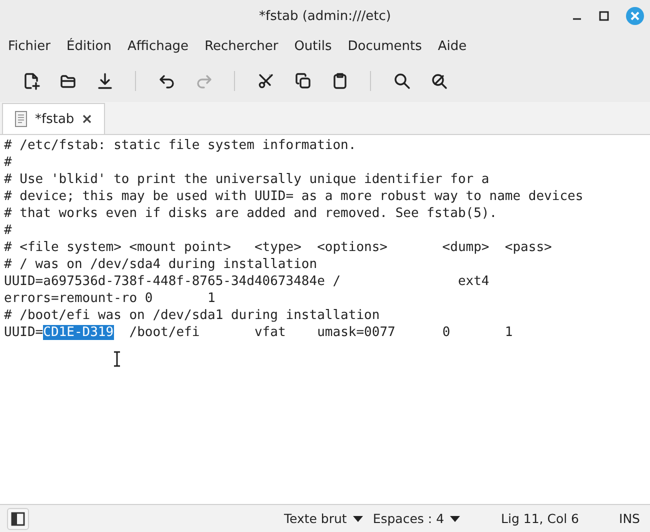 Image resolution: width=650 pixels, height=532 pixels. I want to click on insert-mode: INS, so click(629, 518).